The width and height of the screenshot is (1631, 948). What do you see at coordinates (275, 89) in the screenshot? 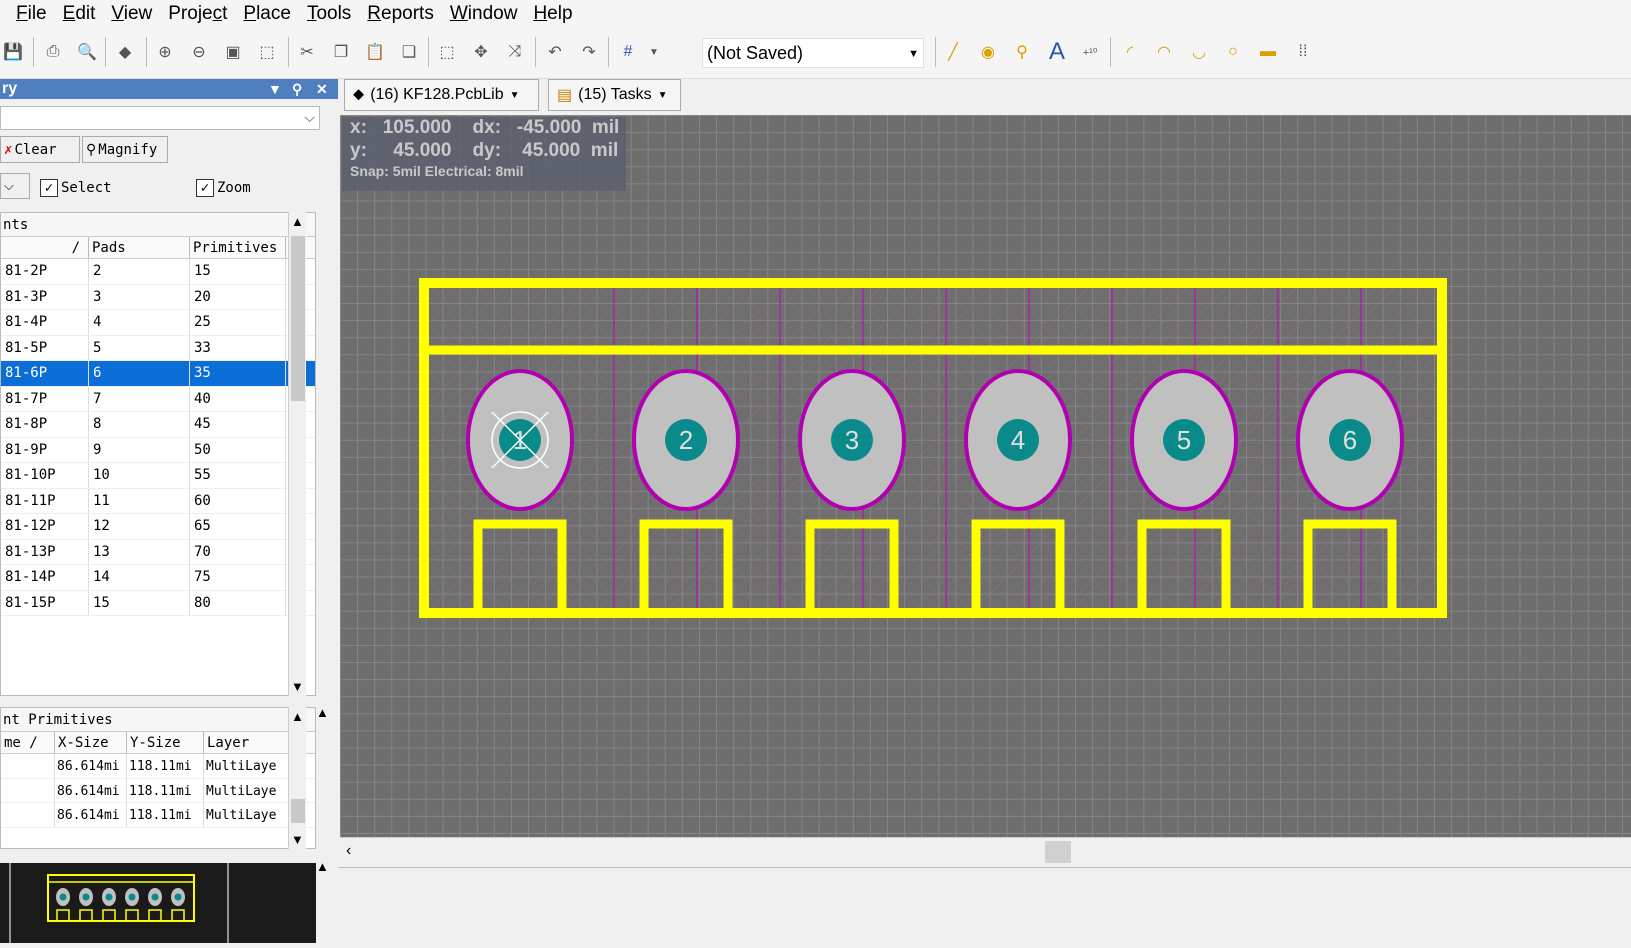
I see `panel-menu-icon: ▼` at bounding box center [275, 89].